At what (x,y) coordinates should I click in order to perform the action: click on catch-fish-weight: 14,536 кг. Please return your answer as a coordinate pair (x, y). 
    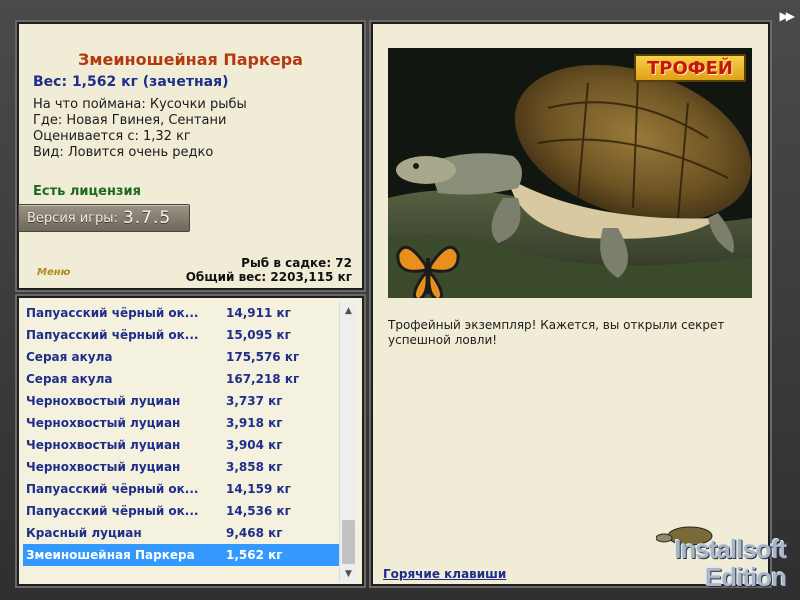
    Looking at the image, I should click on (258, 511).